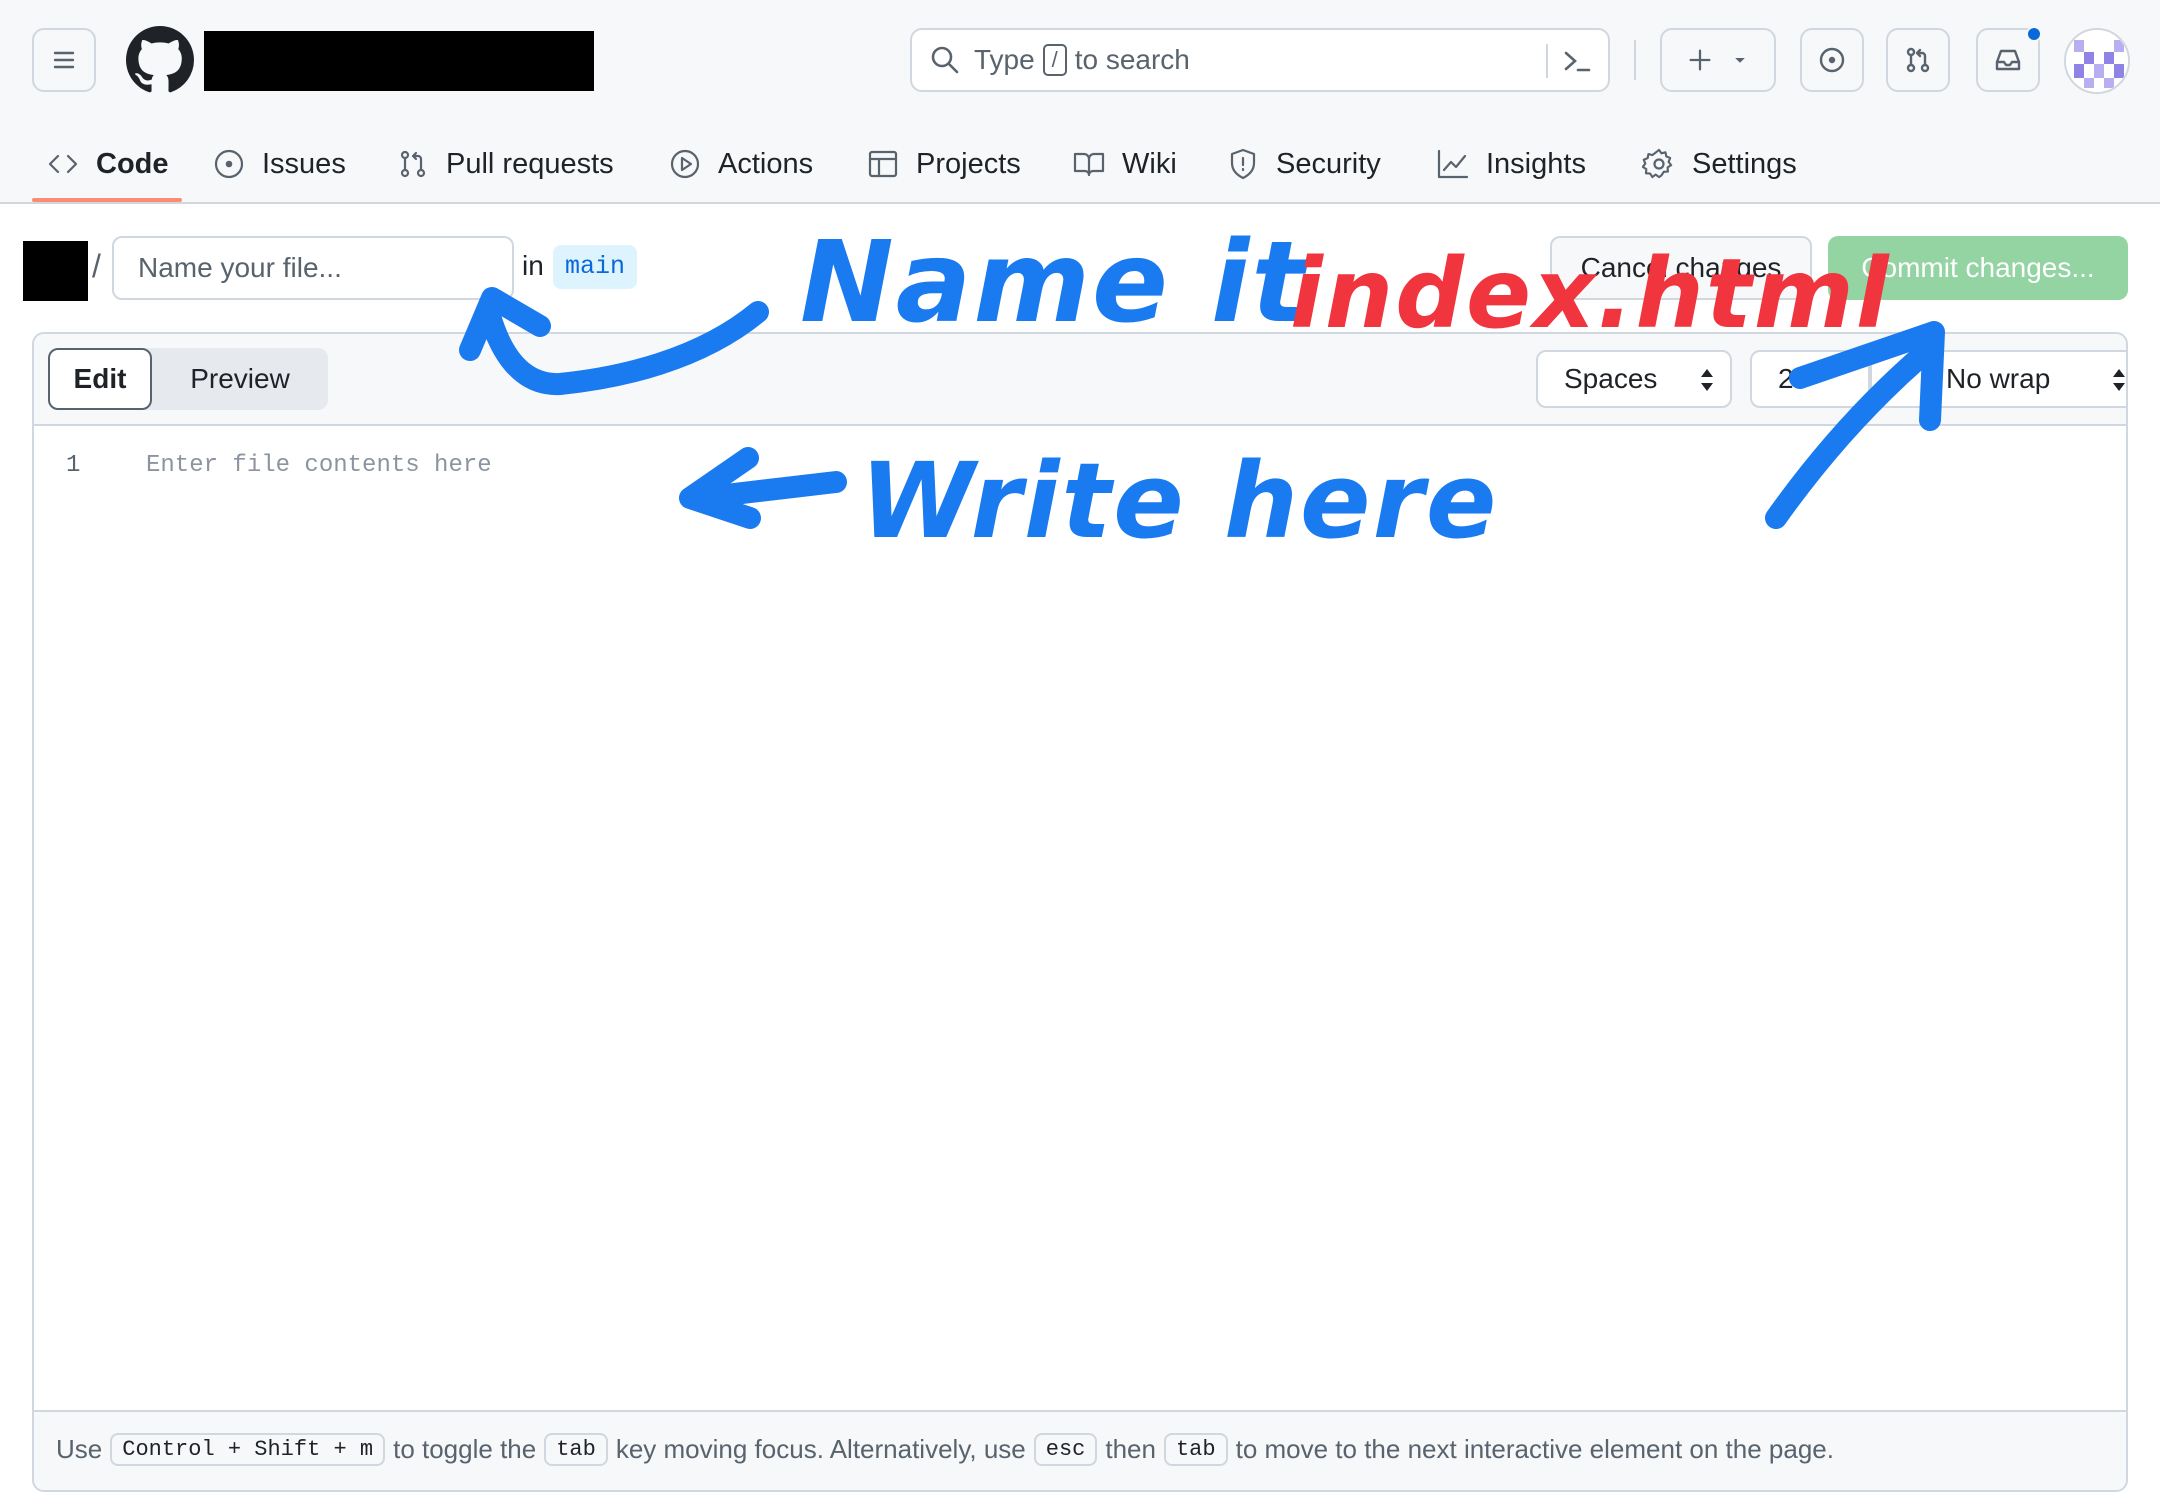 The width and height of the screenshot is (2160, 1492). I want to click on your-pull-requests-button, so click(1918, 60).